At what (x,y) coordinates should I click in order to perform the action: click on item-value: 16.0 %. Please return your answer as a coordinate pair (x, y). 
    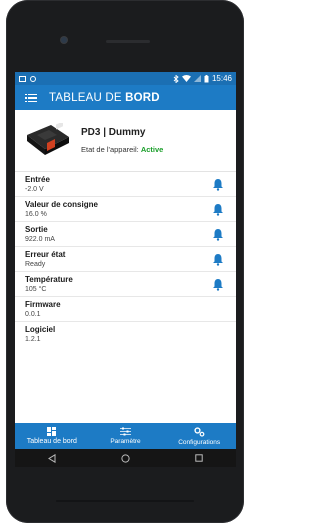
    Looking at the image, I should click on (36, 214).